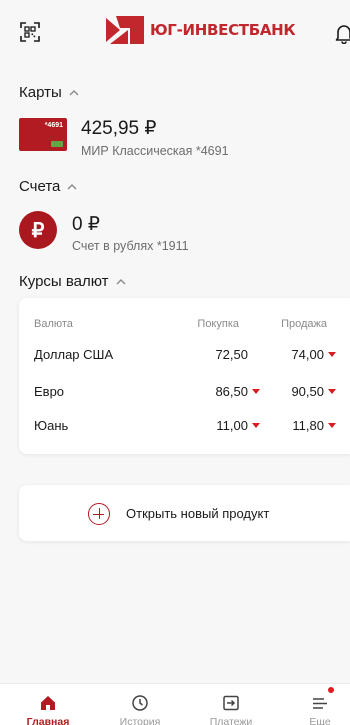 Image resolution: width=350 pixels, height=725 pixels. What do you see at coordinates (232, 425) in the screenshot?
I see `rate-buy-value: 11,00` at bounding box center [232, 425].